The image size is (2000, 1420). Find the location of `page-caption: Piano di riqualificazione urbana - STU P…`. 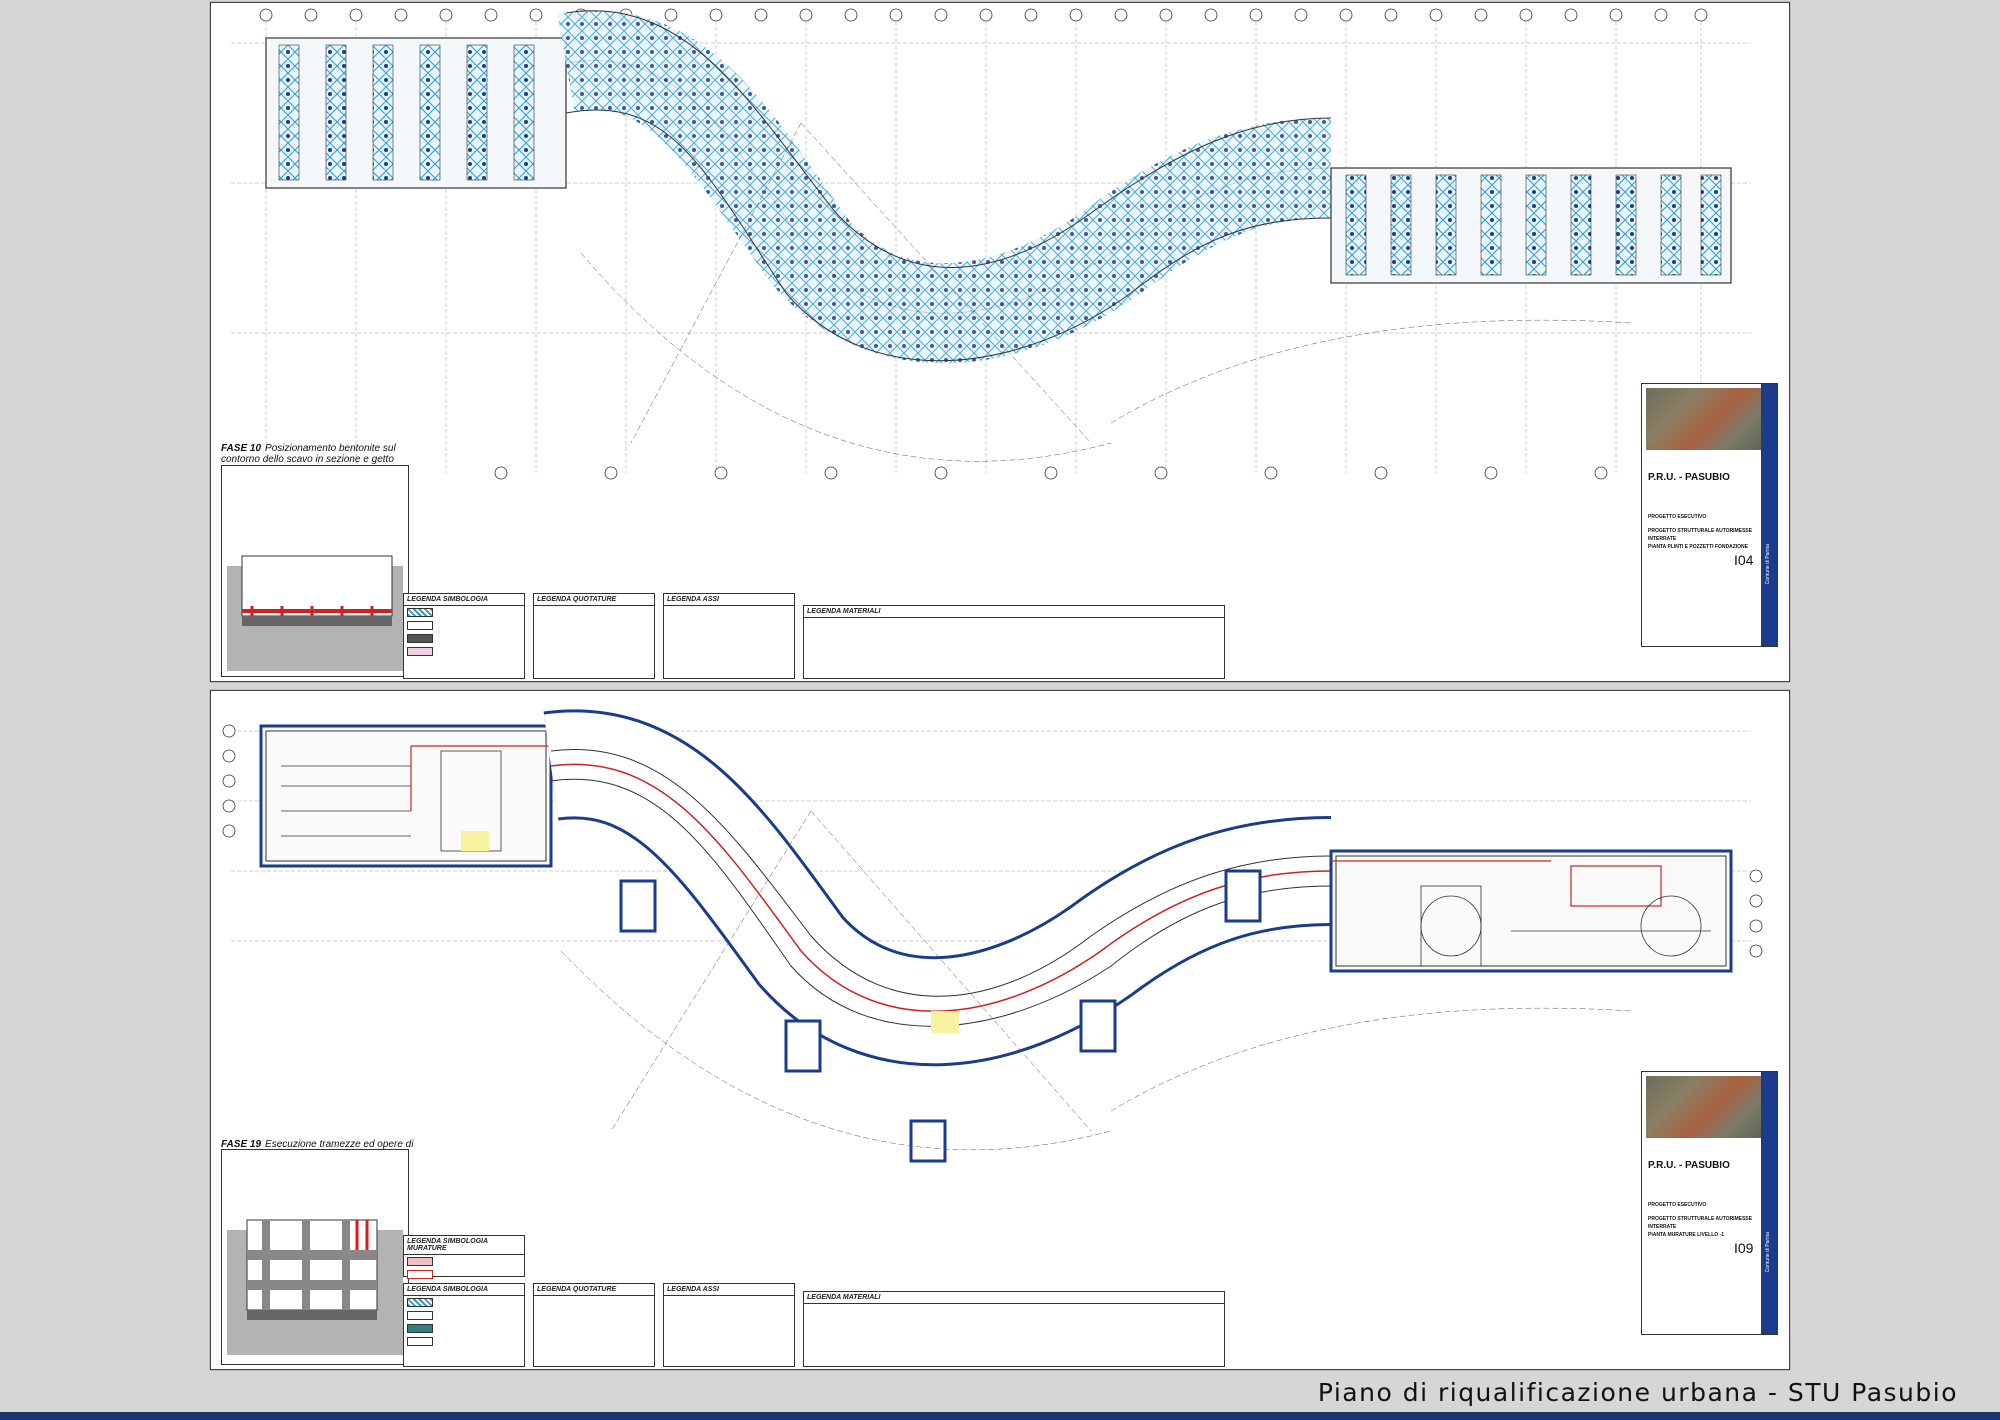

page-caption: Piano di riqualificazione urbana - STU P… is located at coordinates (1637, 1392).